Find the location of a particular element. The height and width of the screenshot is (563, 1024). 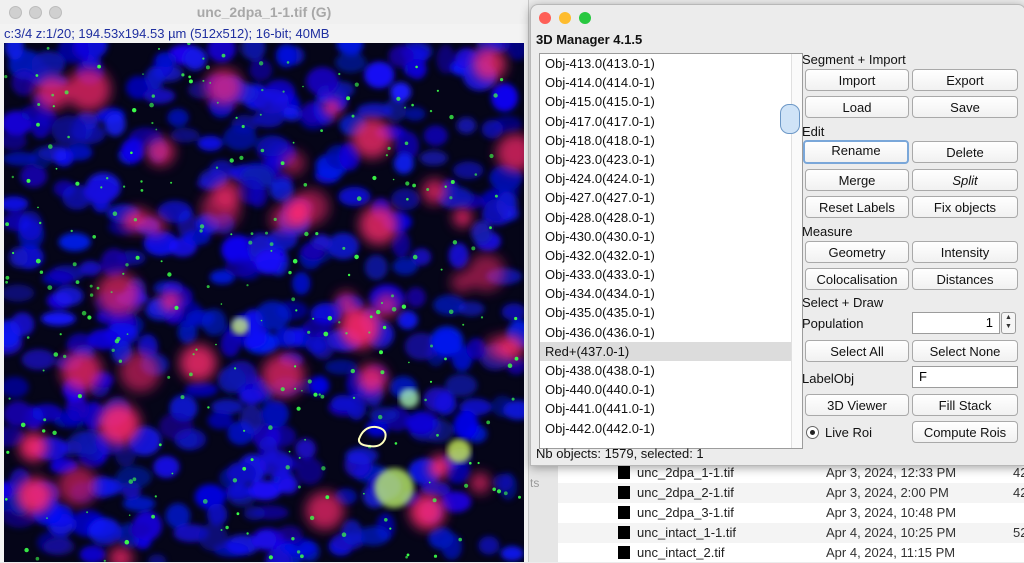

import-button: Import is located at coordinates (857, 80).